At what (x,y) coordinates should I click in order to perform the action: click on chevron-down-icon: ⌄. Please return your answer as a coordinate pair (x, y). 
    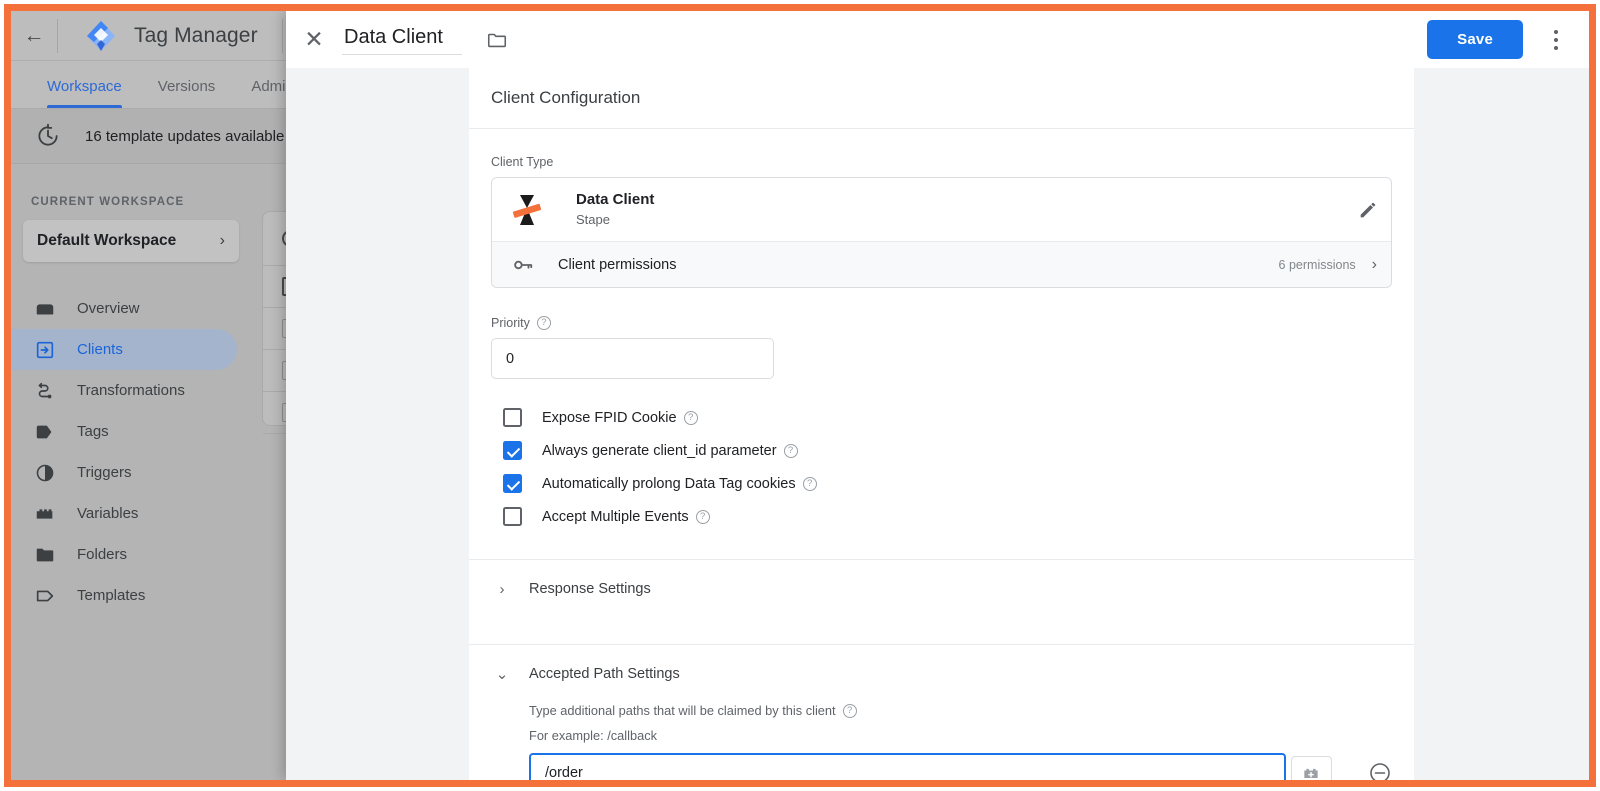
    Looking at the image, I should click on (502, 674).